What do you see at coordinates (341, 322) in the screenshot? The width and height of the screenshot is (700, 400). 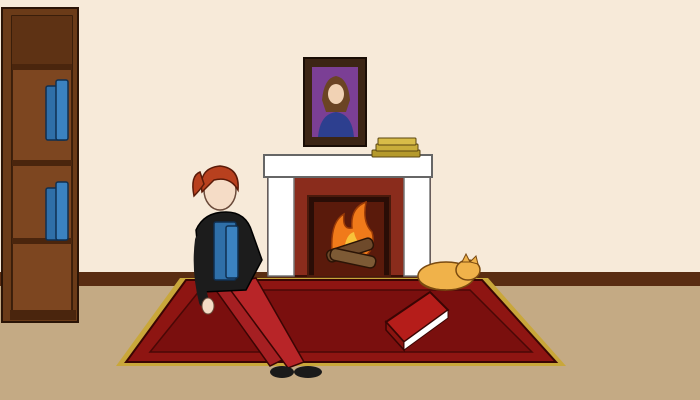 I see `rug` at bounding box center [341, 322].